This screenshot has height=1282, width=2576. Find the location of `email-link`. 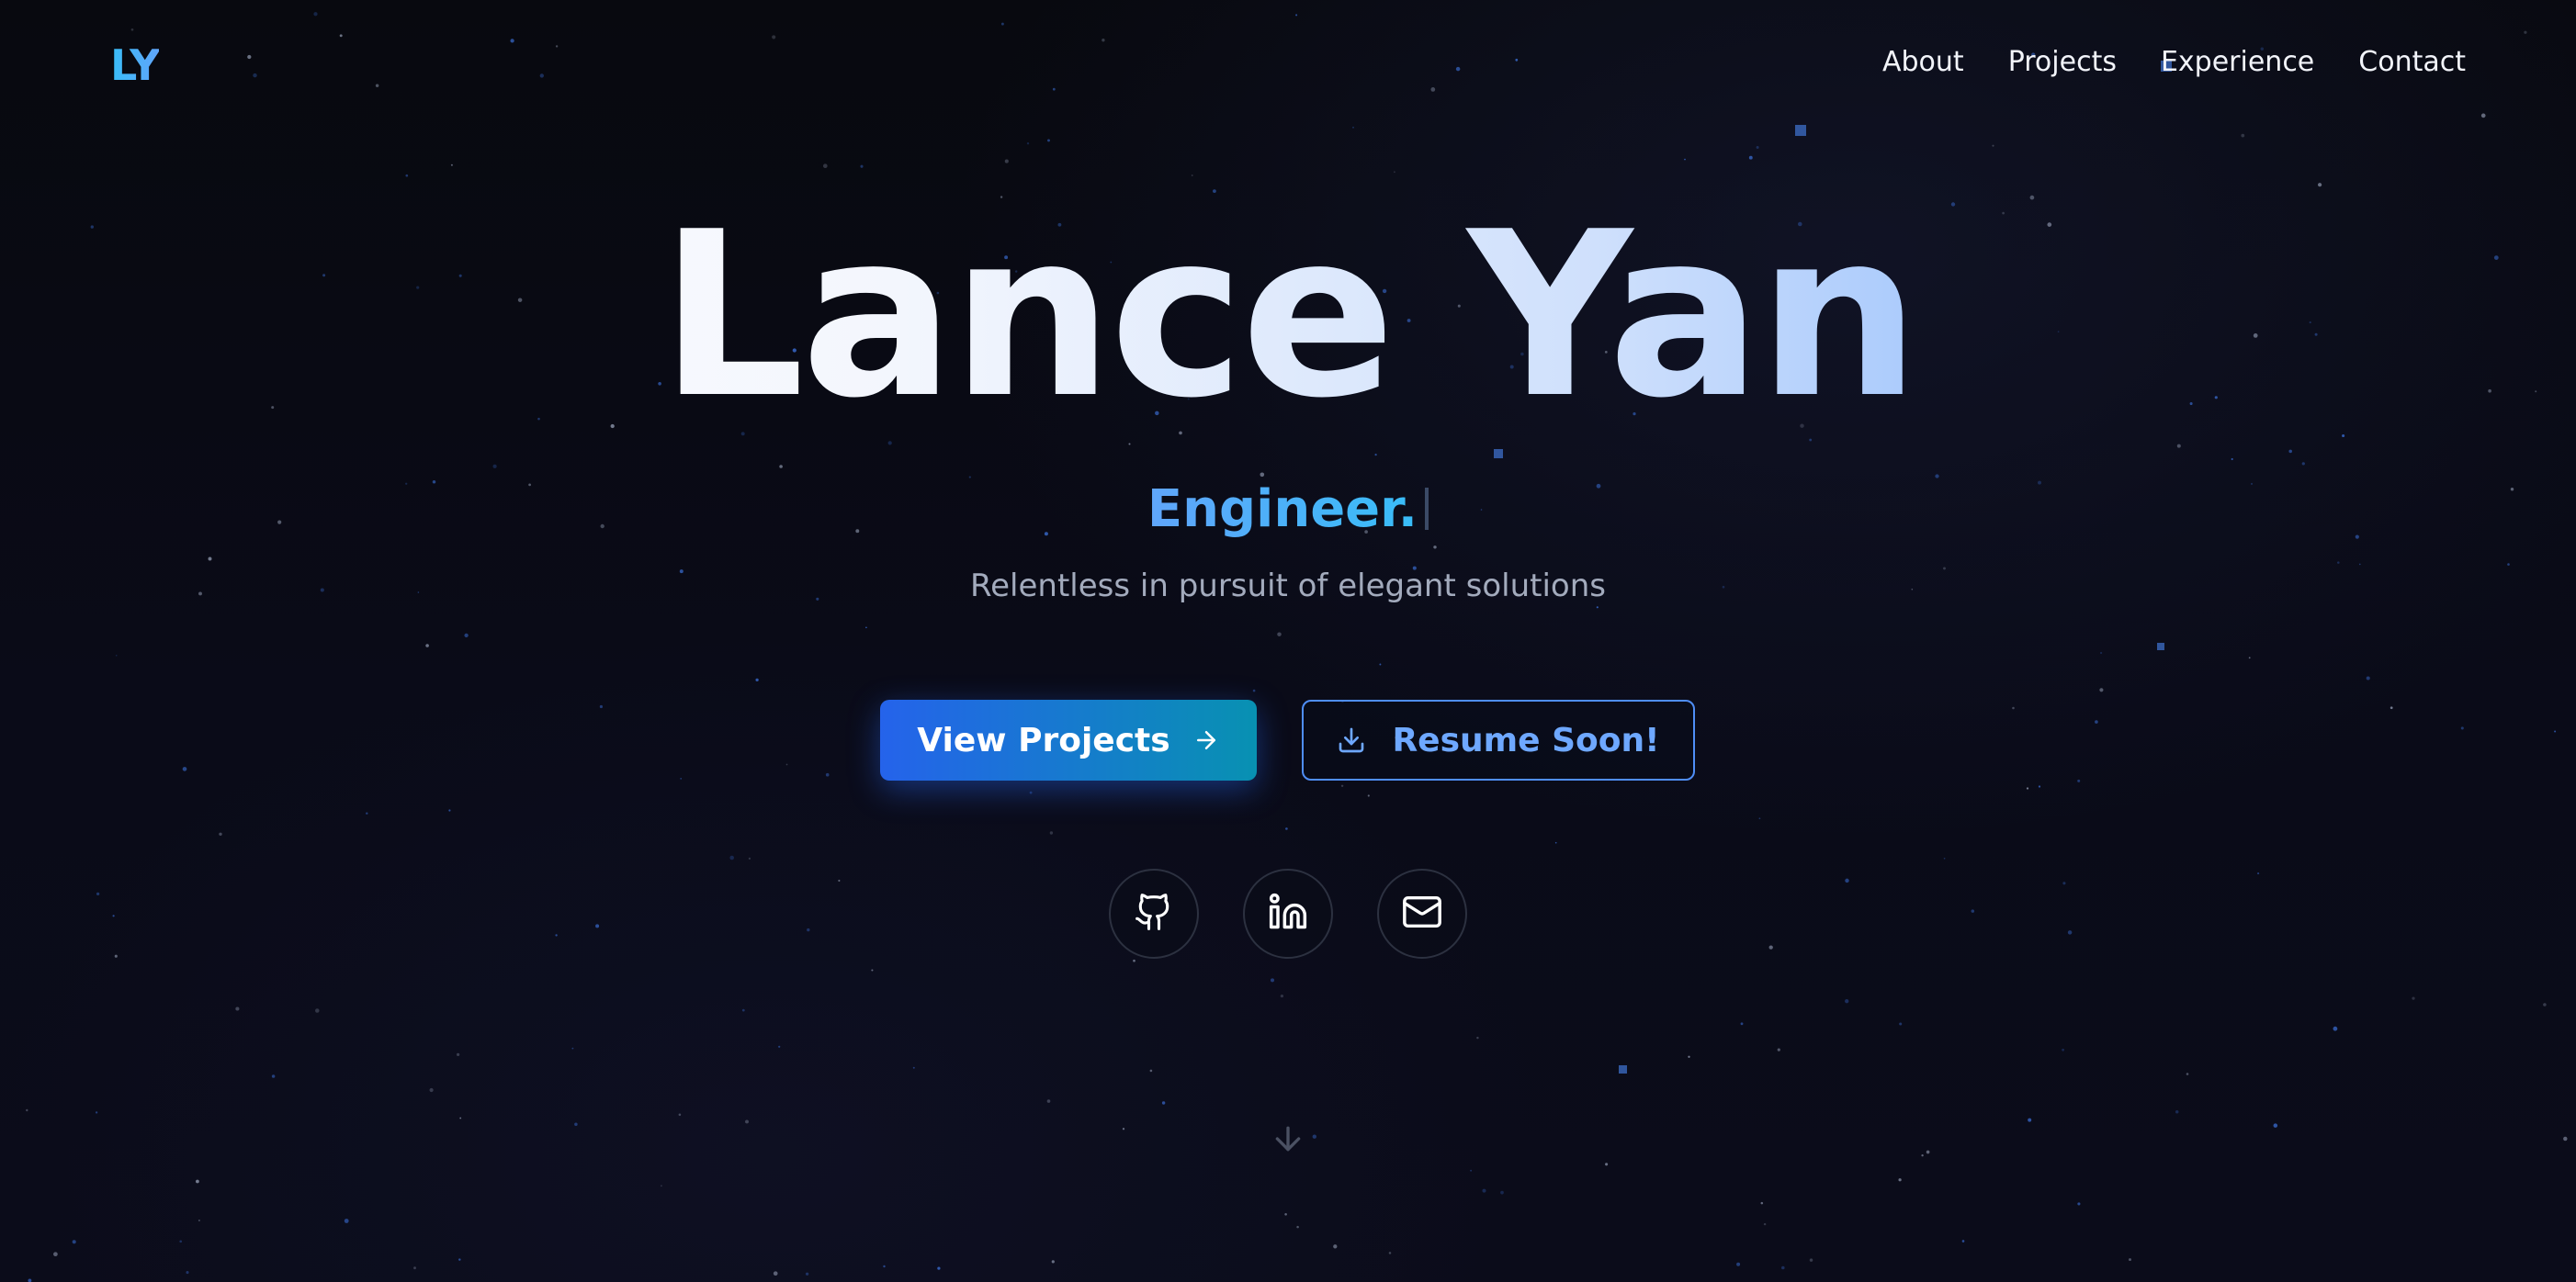

email-link is located at coordinates (1422, 914).